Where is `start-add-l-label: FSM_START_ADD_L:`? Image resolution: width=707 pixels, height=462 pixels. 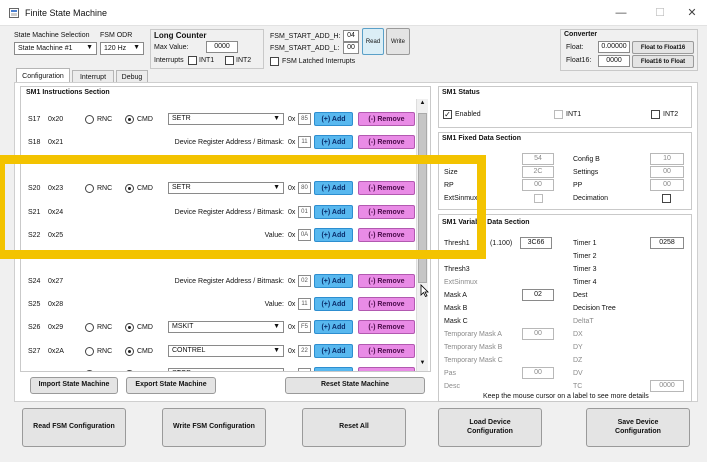
start-add-l-label: FSM_START_ADD_L: is located at coordinates (305, 48).